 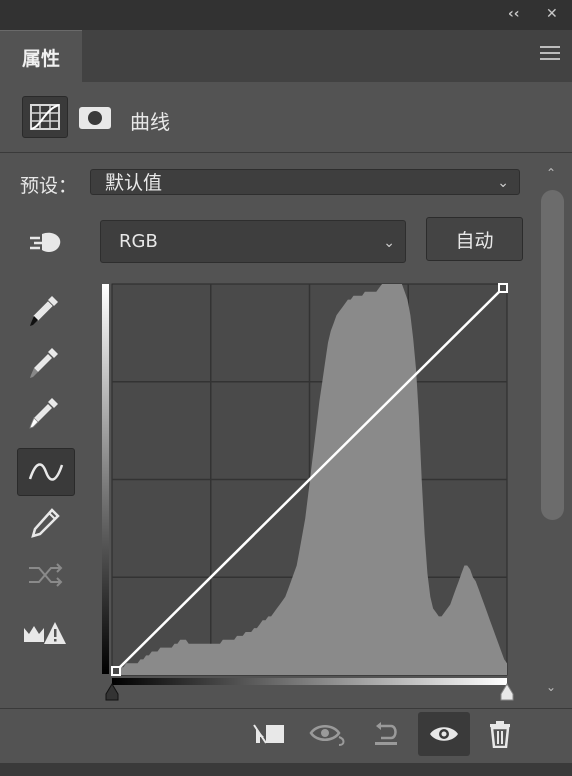 I want to click on white-point-eyedropper, so click(x=45, y=413).